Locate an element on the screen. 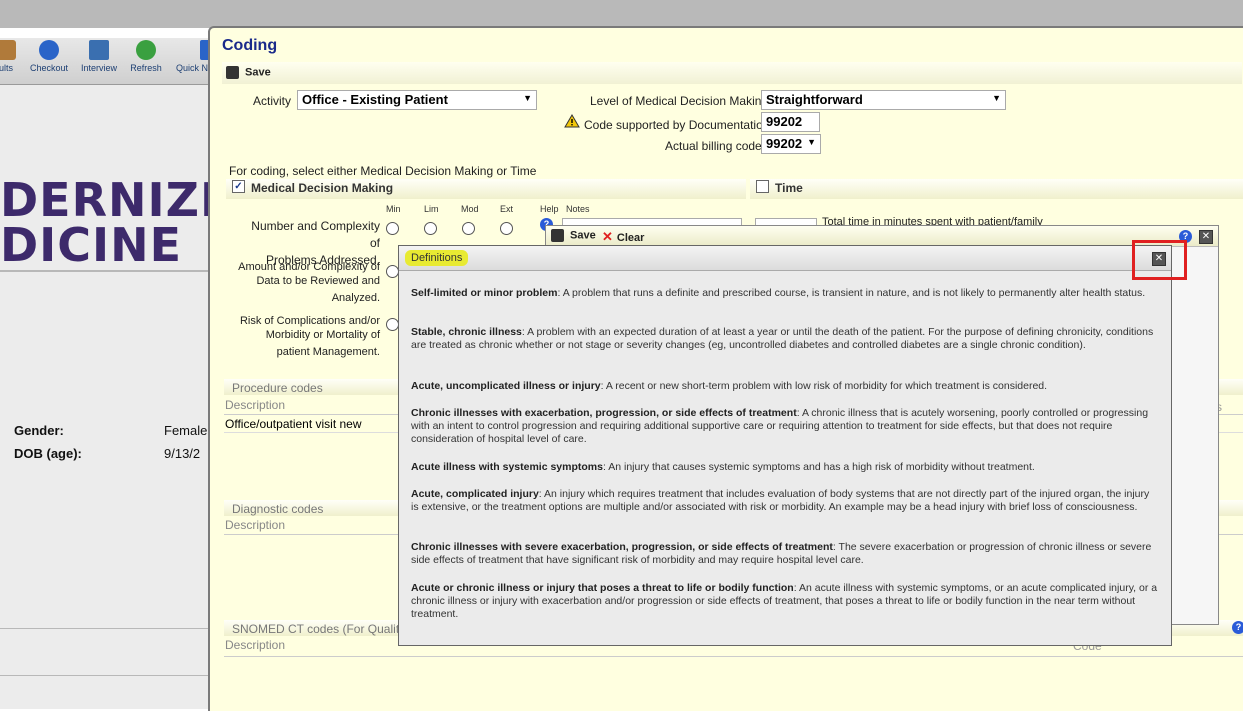 The image size is (1243, 711). time-checkbox is located at coordinates (762, 187).